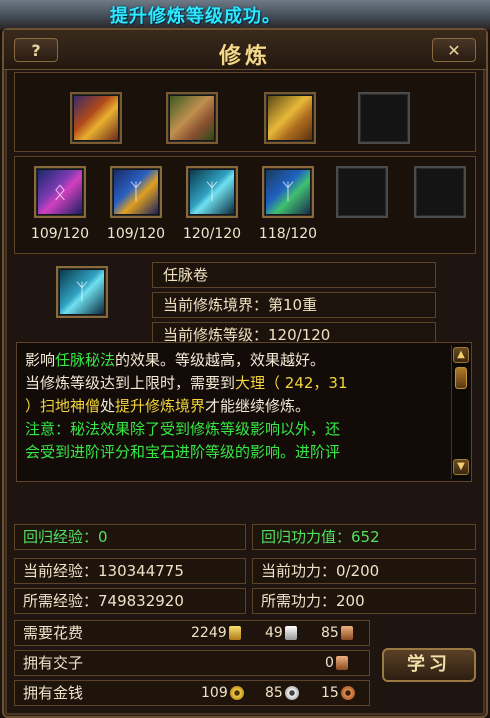 The height and width of the screenshot is (718, 490). I want to click on jiaozi-value: 0, so click(329, 663).